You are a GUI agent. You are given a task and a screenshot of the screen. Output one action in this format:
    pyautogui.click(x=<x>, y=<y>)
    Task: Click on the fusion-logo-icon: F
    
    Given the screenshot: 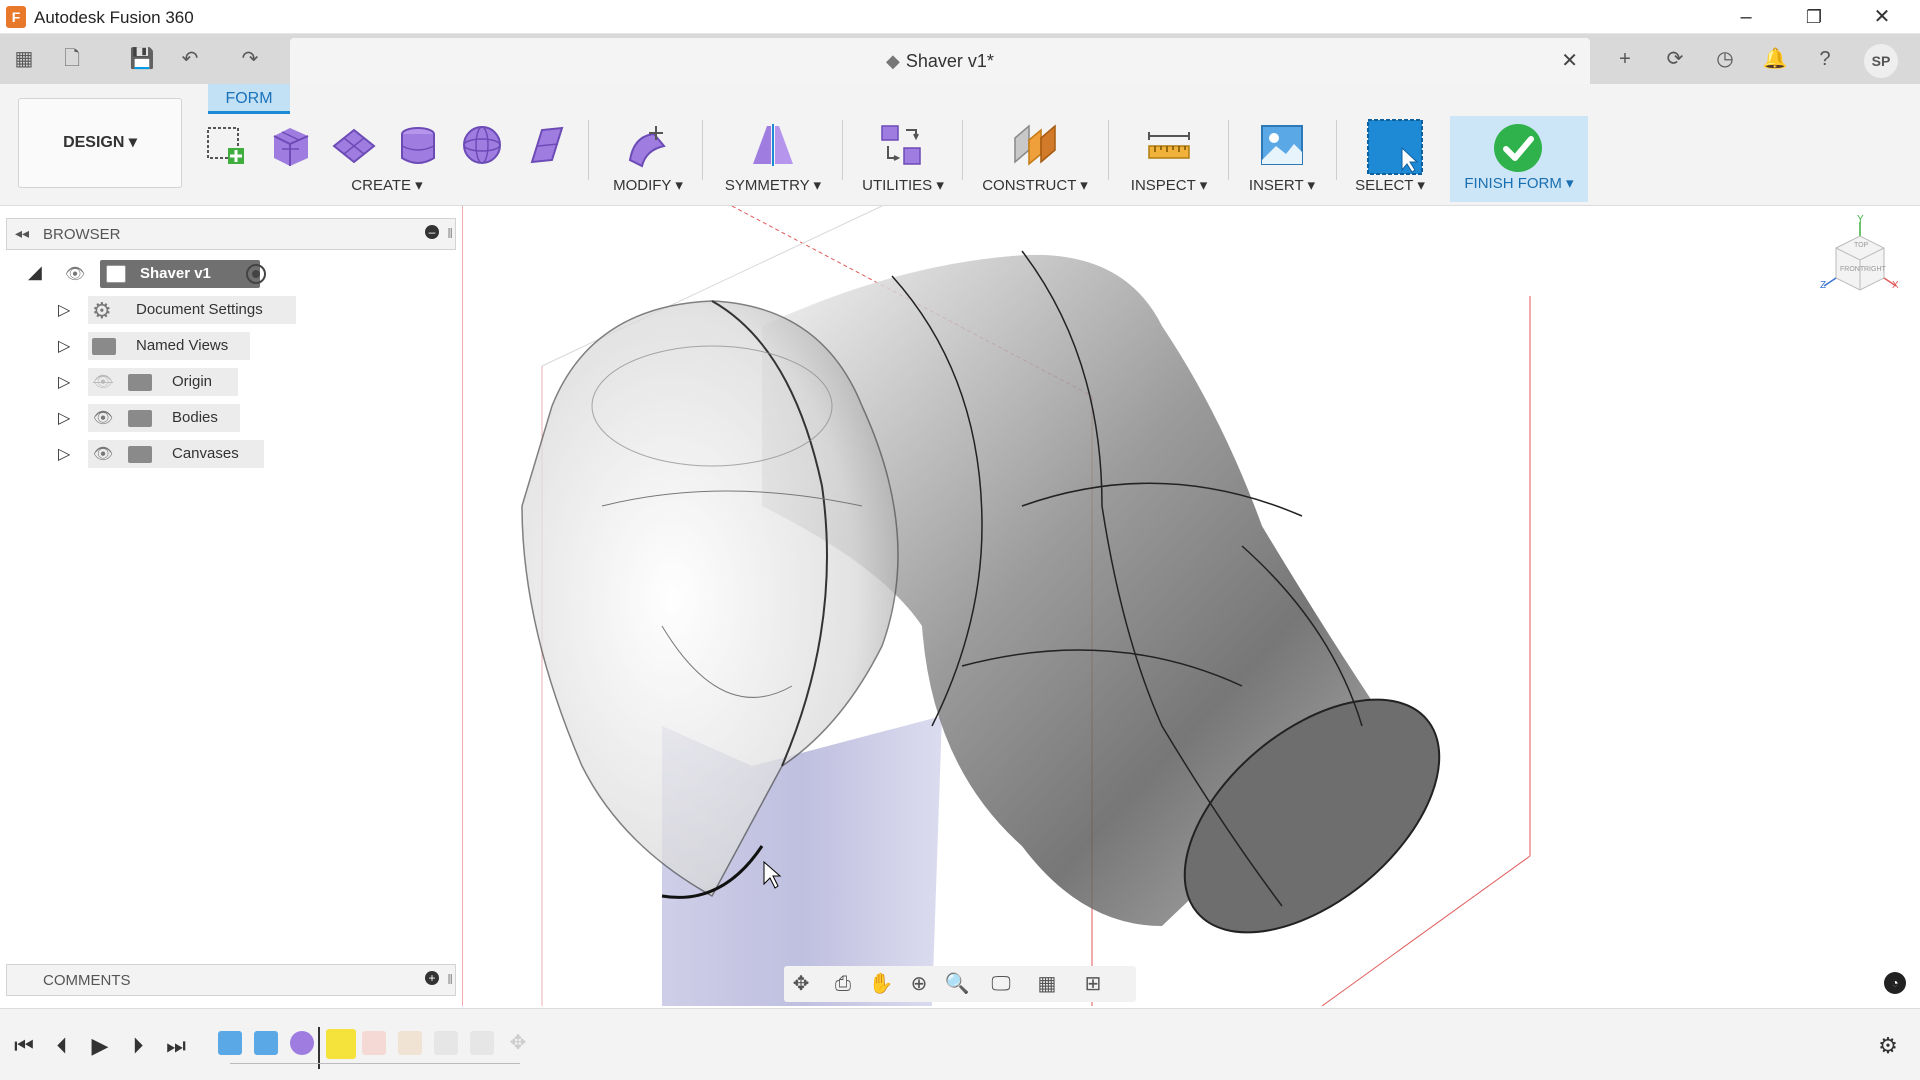 What is the action you would take?
    pyautogui.click(x=16, y=17)
    